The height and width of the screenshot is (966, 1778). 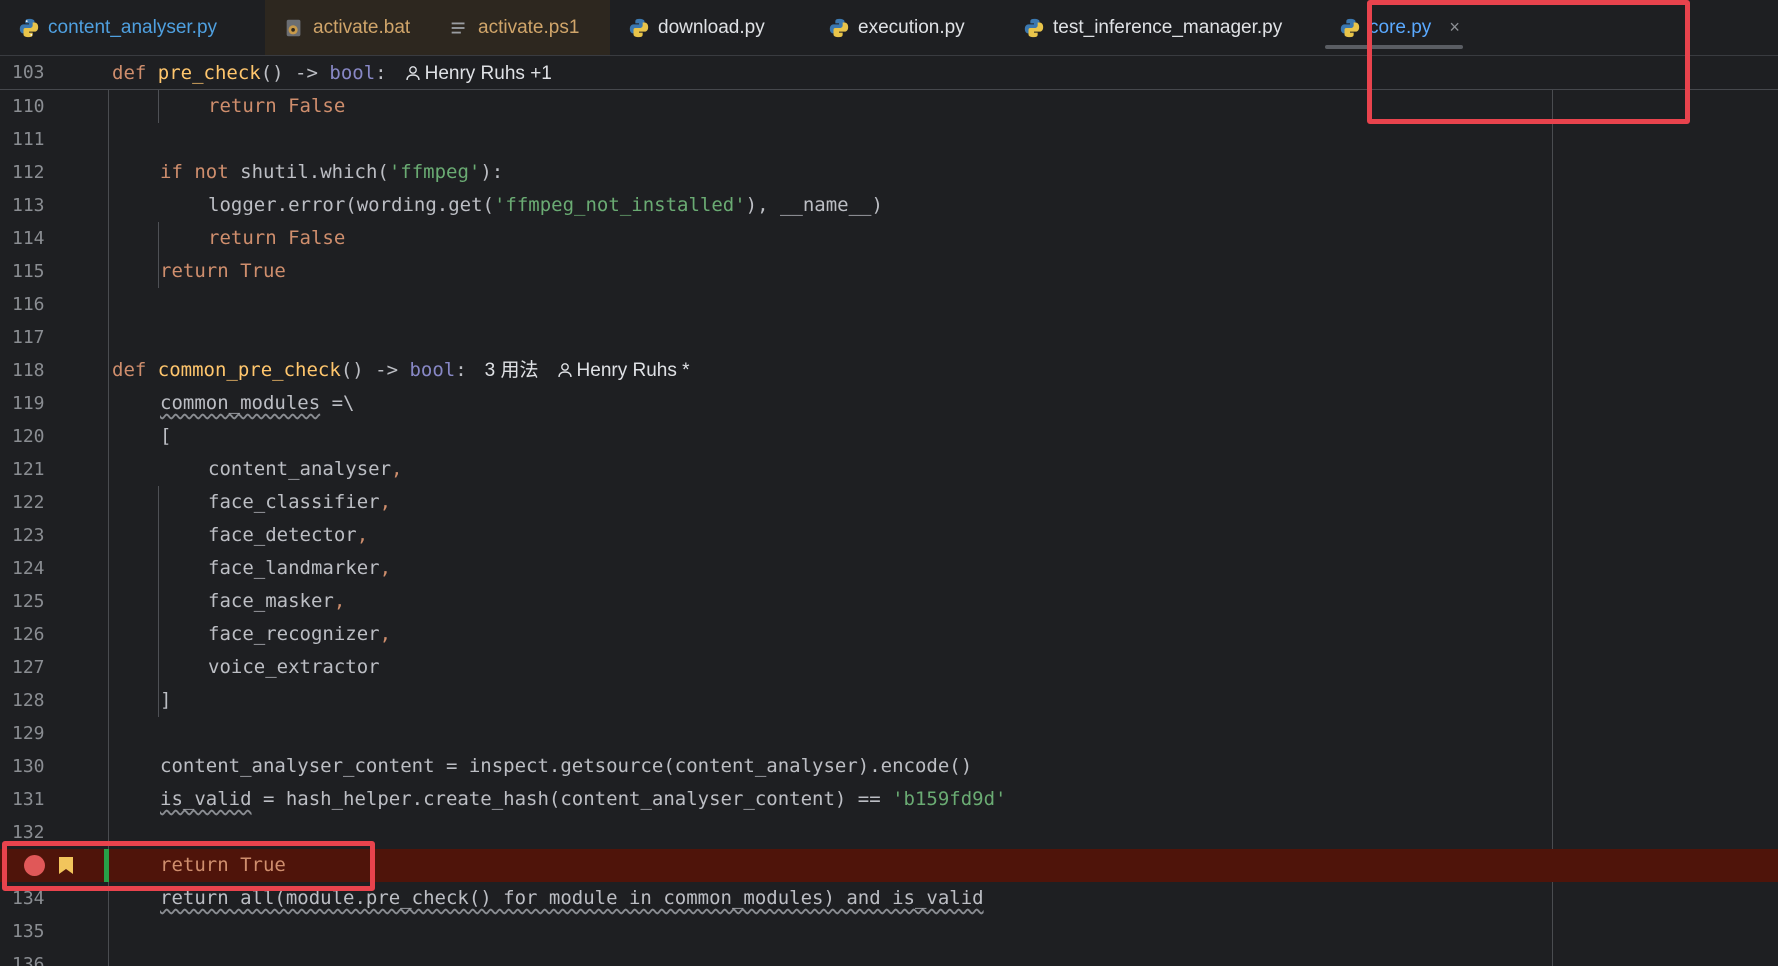 What do you see at coordinates (28, 469) in the screenshot?
I see `line-number: 121` at bounding box center [28, 469].